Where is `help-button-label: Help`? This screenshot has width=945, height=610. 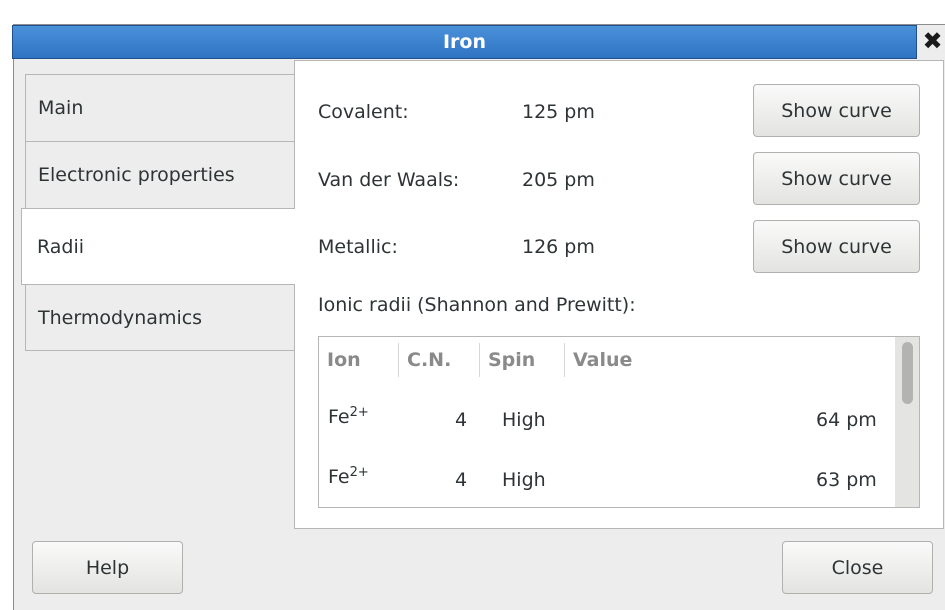 help-button-label: Help is located at coordinates (107, 567).